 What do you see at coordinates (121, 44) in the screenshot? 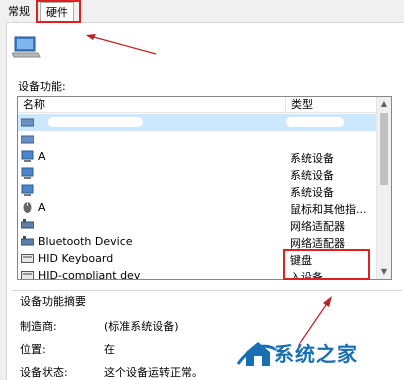
I see `annotation-arrow` at bounding box center [121, 44].